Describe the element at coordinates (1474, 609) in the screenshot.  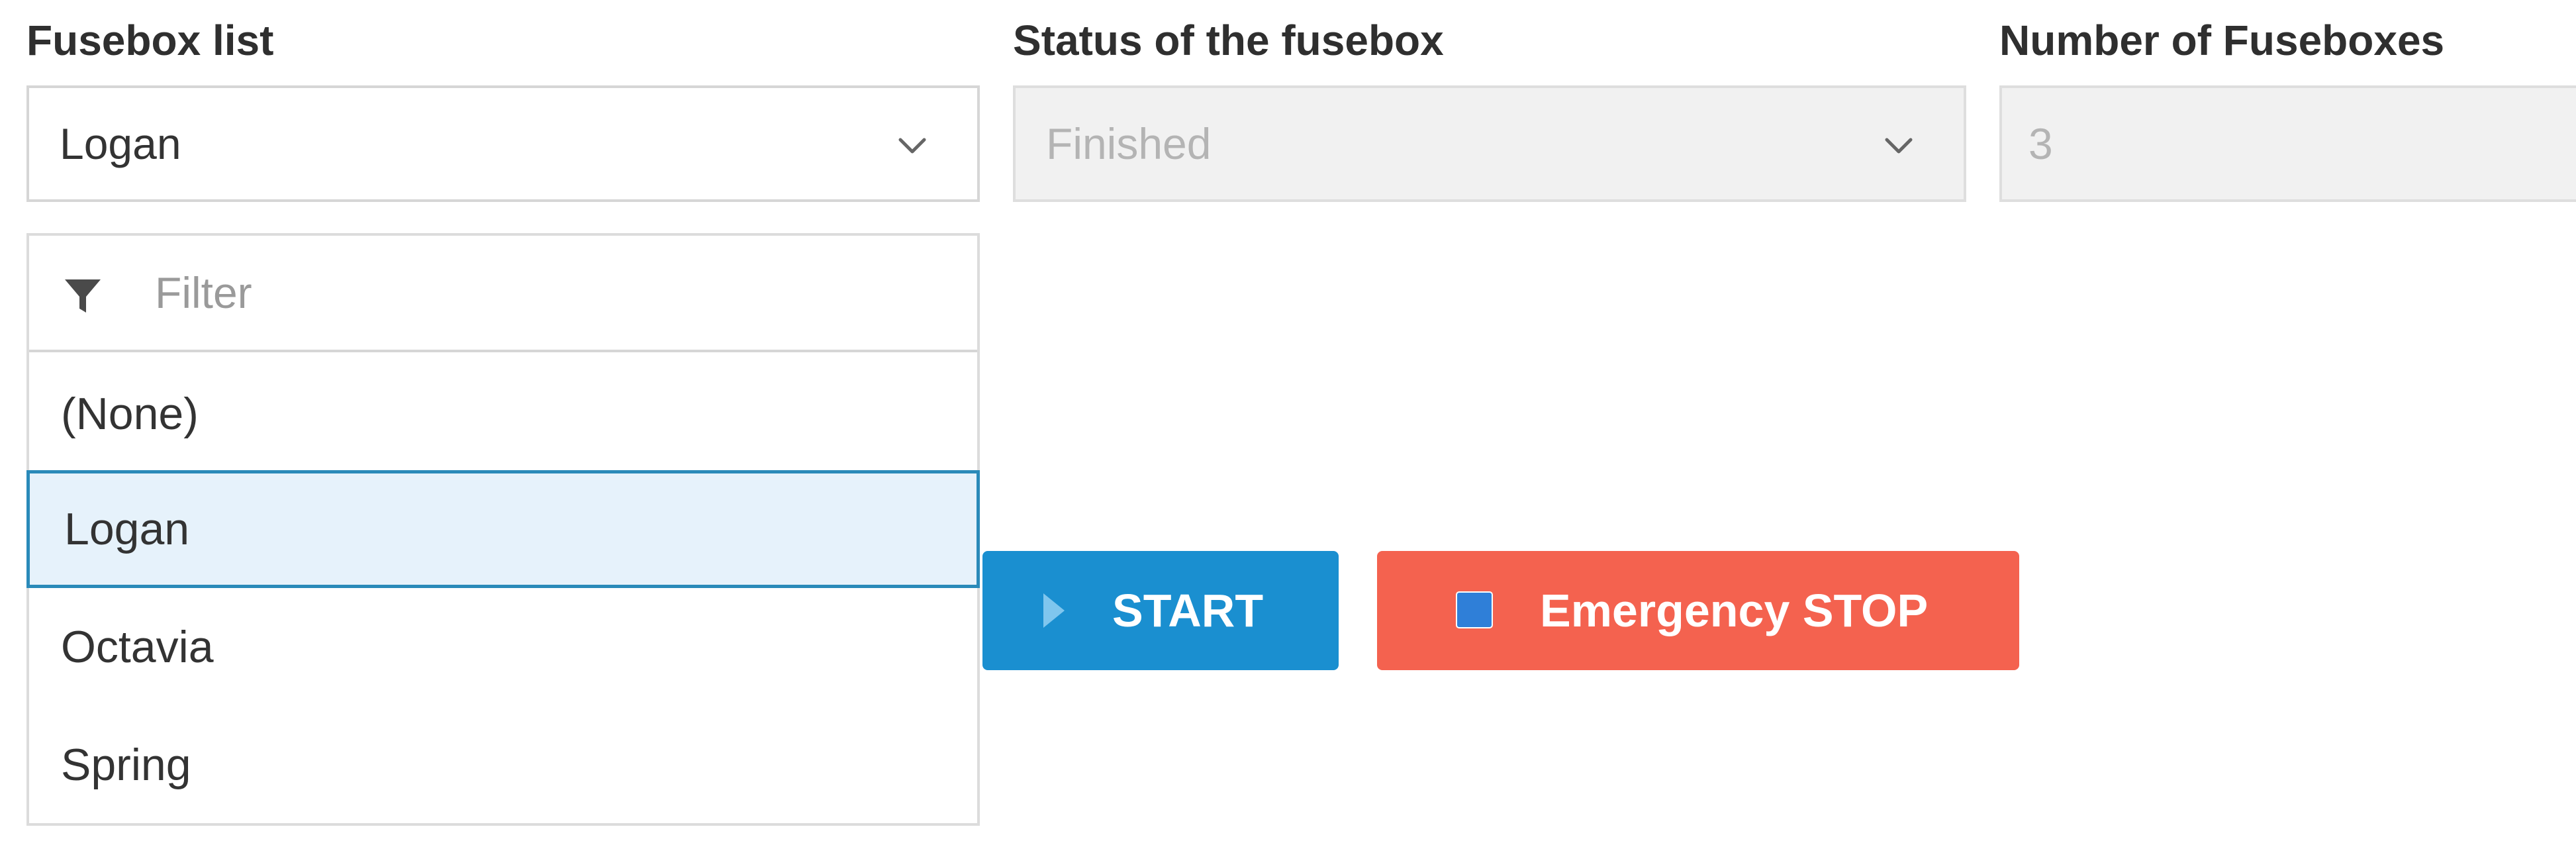
I see `stop-icon` at that location.